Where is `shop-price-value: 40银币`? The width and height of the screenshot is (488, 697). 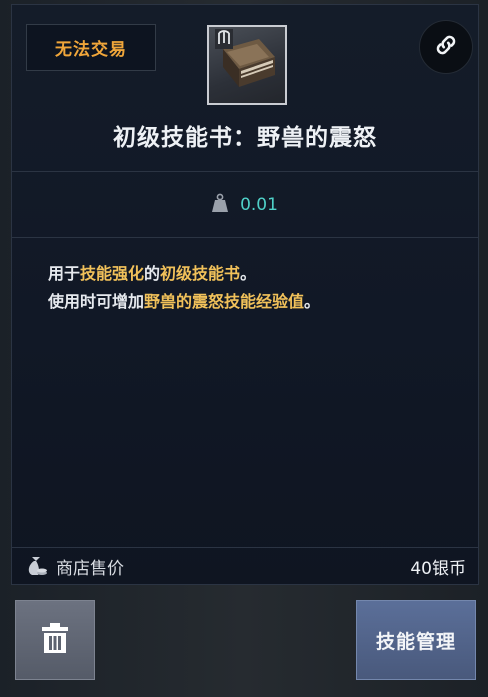
shop-price-value: 40银币 is located at coordinates (438, 569).